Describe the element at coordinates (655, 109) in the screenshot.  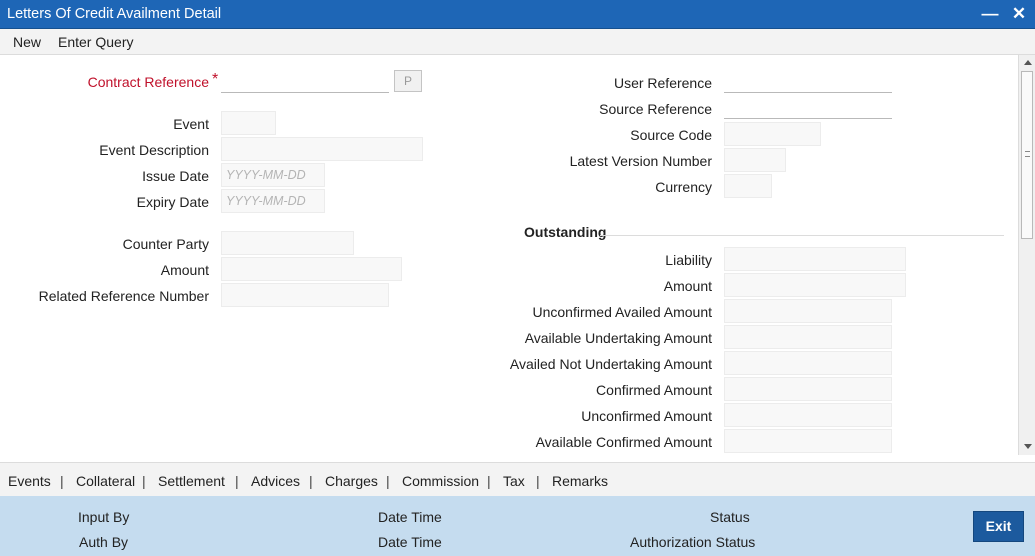
I see `source-reference-label: Source Reference` at that location.